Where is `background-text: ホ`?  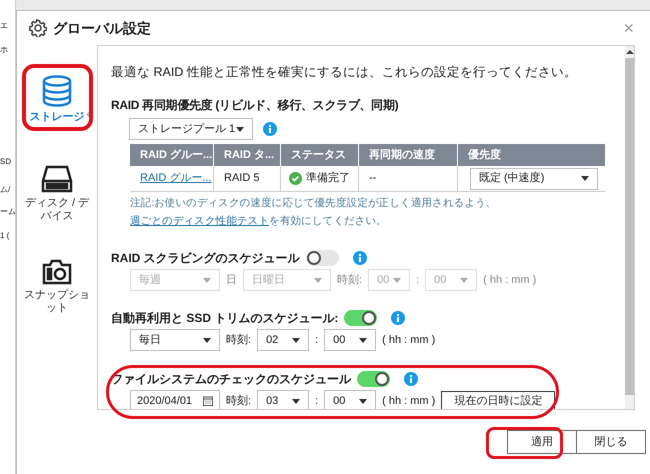
background-text: ホ is located at coordinates (4, 50).